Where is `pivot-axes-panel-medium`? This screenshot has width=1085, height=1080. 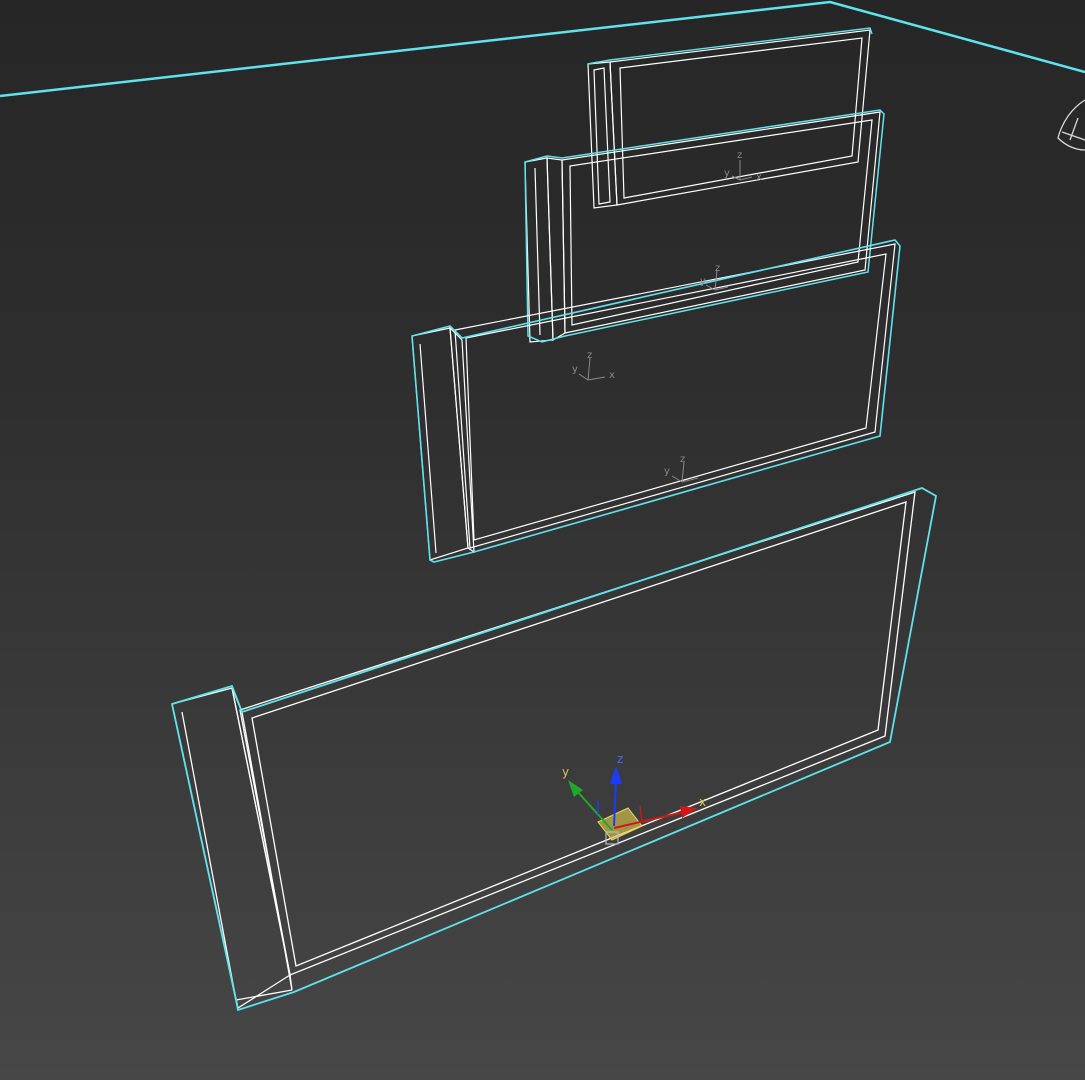 pivot-axes-panel-medium is located at coordinates (592, 369).